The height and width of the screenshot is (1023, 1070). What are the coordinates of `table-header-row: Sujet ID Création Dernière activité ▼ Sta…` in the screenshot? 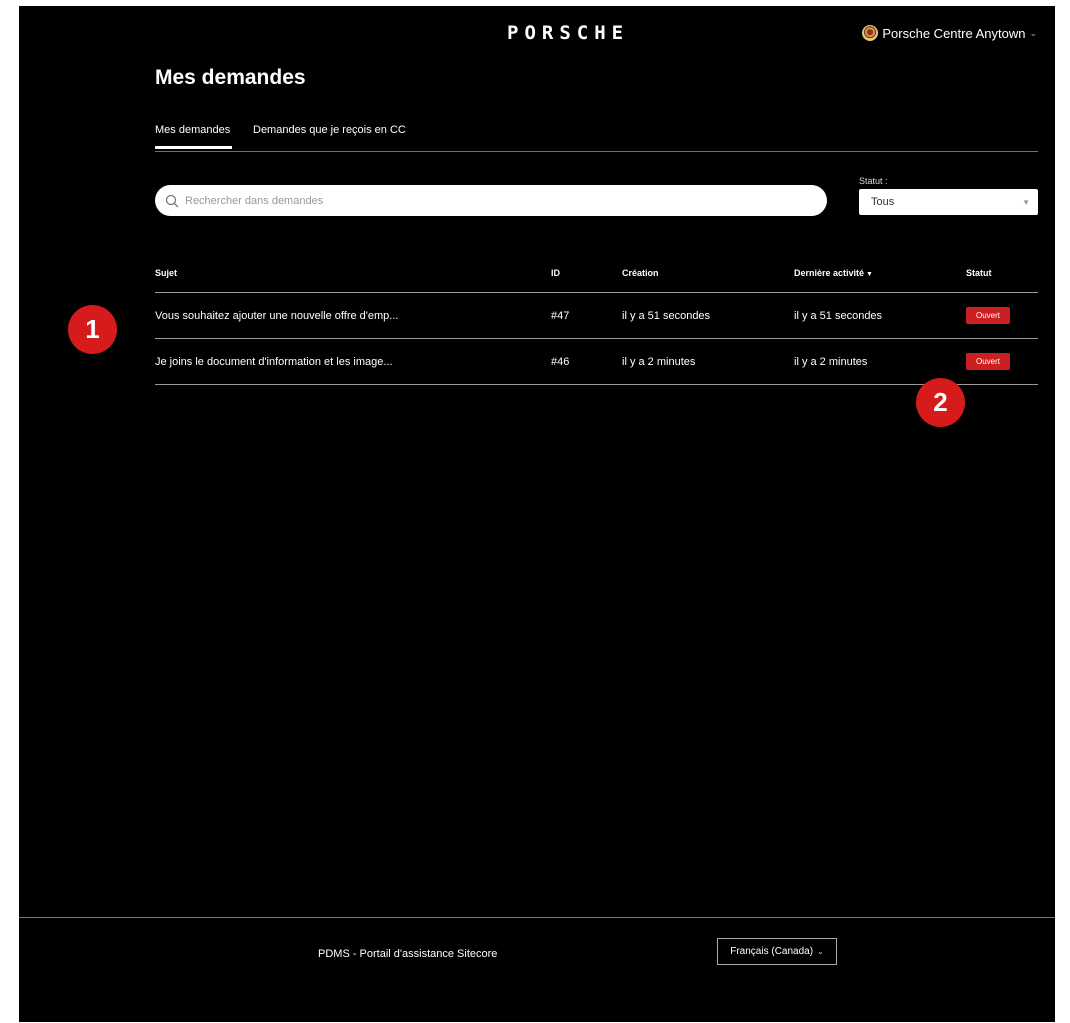 It's located at (596, 273).